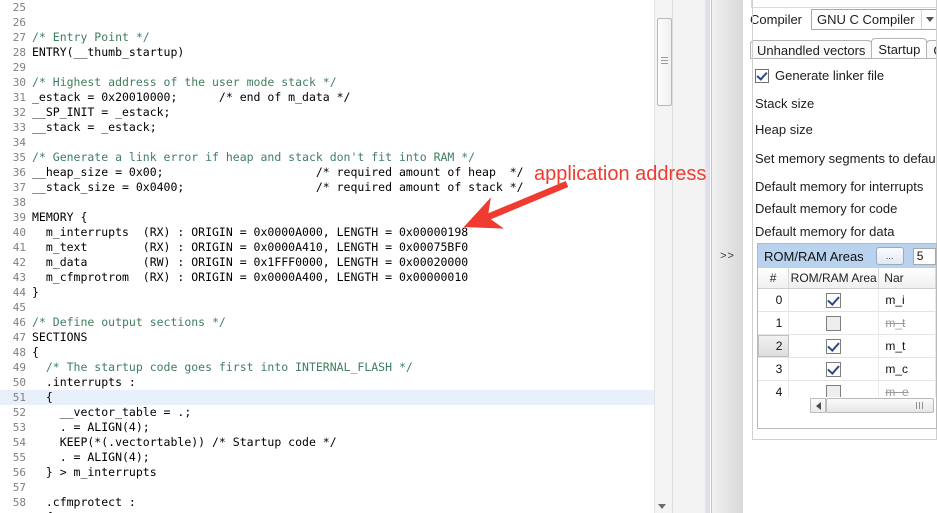 The height and width of the screenshot is (513, 937). What do you see at coordinates (907, 278) in the screenshot?
I see `column-header: Nar` at bounding box center [907, 278].